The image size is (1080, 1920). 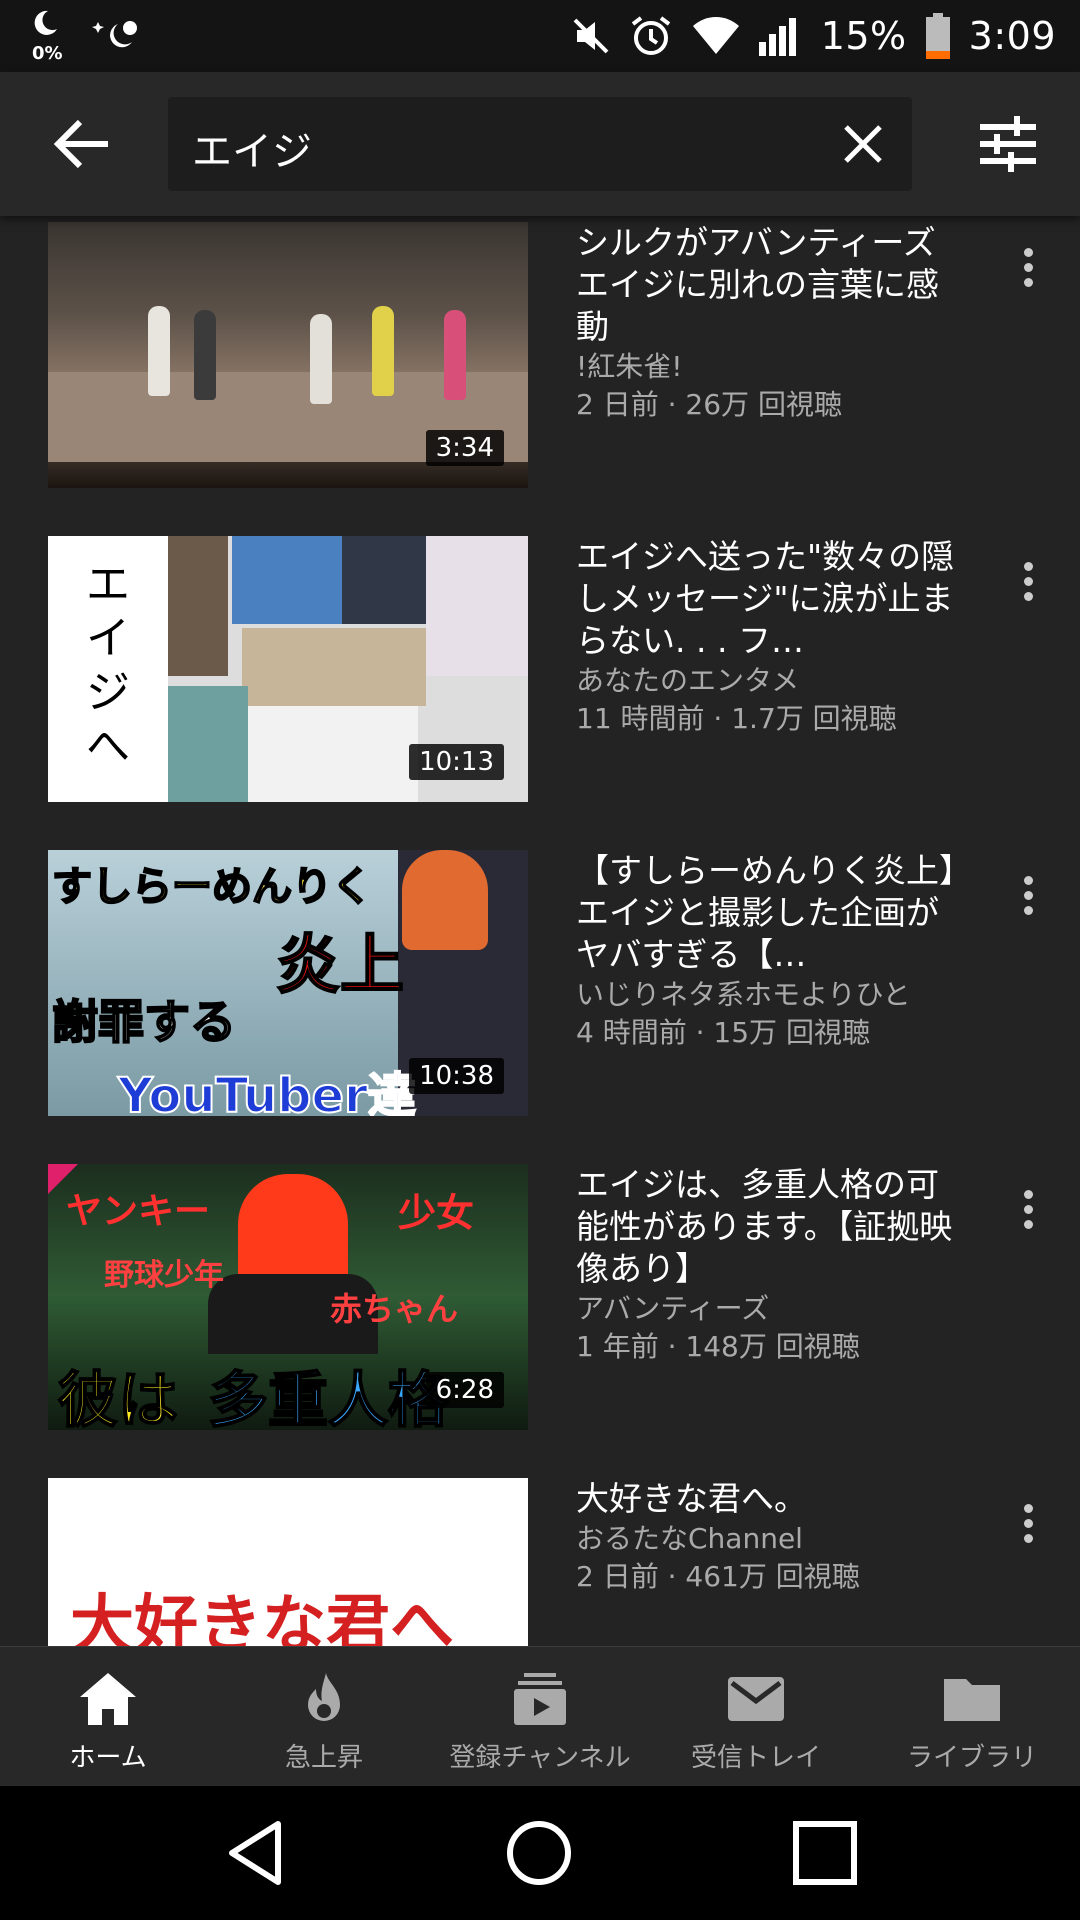 I want to click on video-title: 大好きな君へ。, so click(x=766, y=1499).